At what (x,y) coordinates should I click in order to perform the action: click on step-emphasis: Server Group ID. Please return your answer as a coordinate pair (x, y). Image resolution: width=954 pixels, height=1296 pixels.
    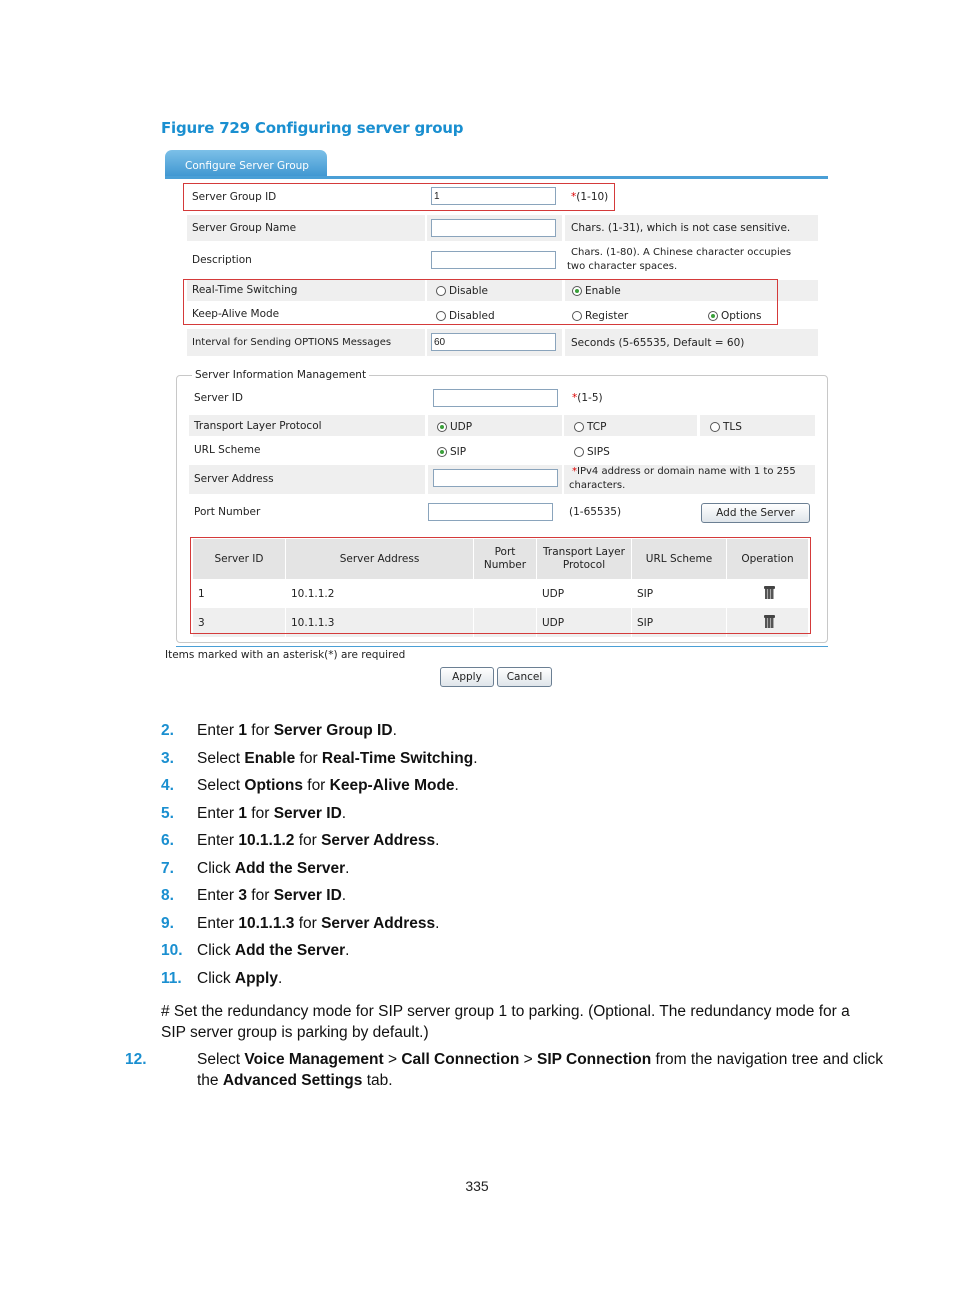
    Looking at the image, I should click on (333, 730).